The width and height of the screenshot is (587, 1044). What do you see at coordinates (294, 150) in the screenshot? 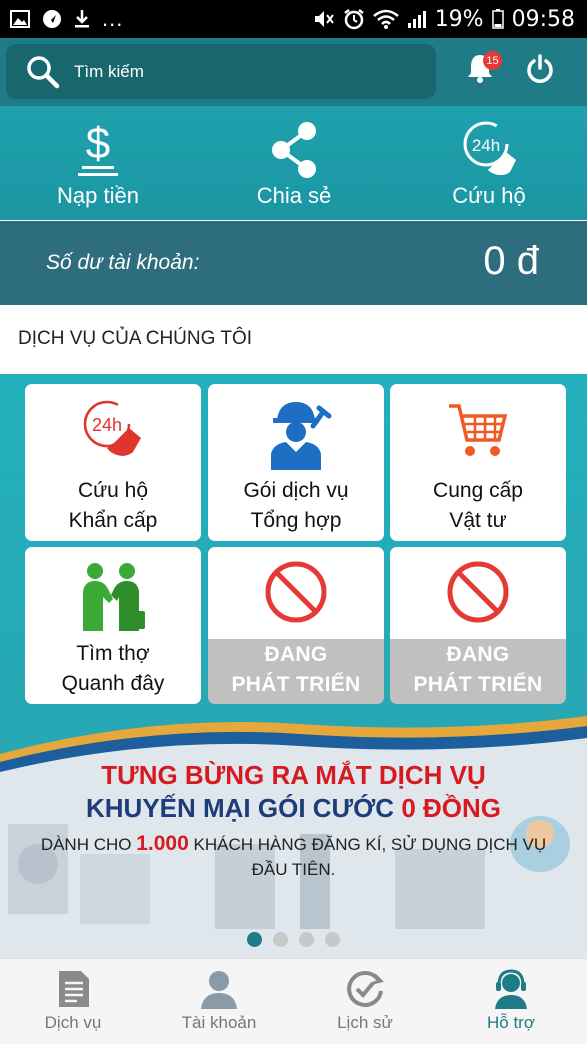
I see `share-icon` at bounding box center [294, 150].